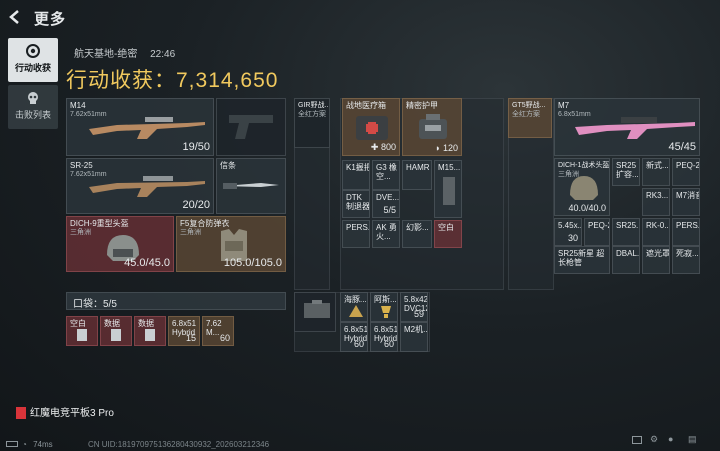 The image size is (720, 451). Describe the element at coordinates (446, 148) in the screenshot. I see `item-count: ◗ 120` at that location.